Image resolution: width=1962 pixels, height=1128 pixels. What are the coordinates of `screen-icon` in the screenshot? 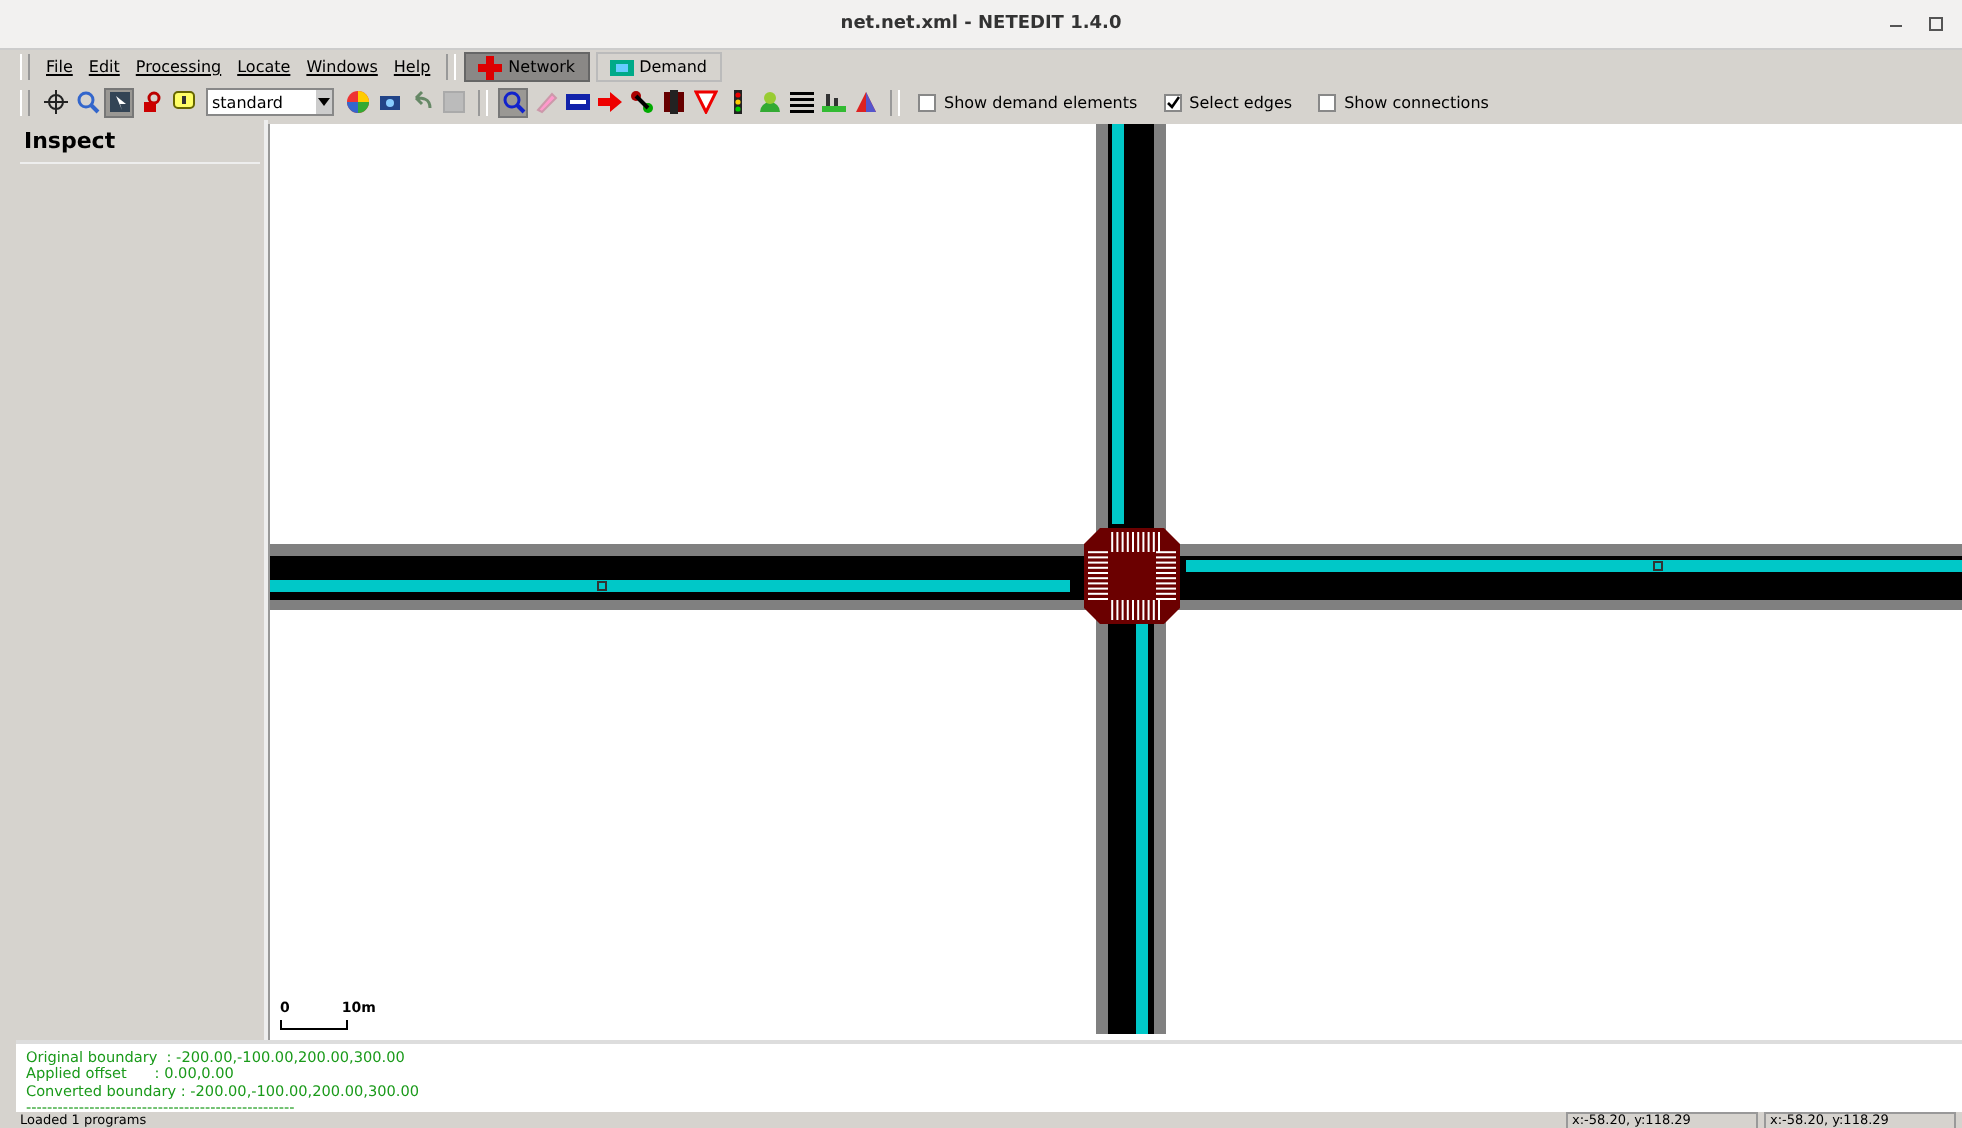 It's located at (621, 67).